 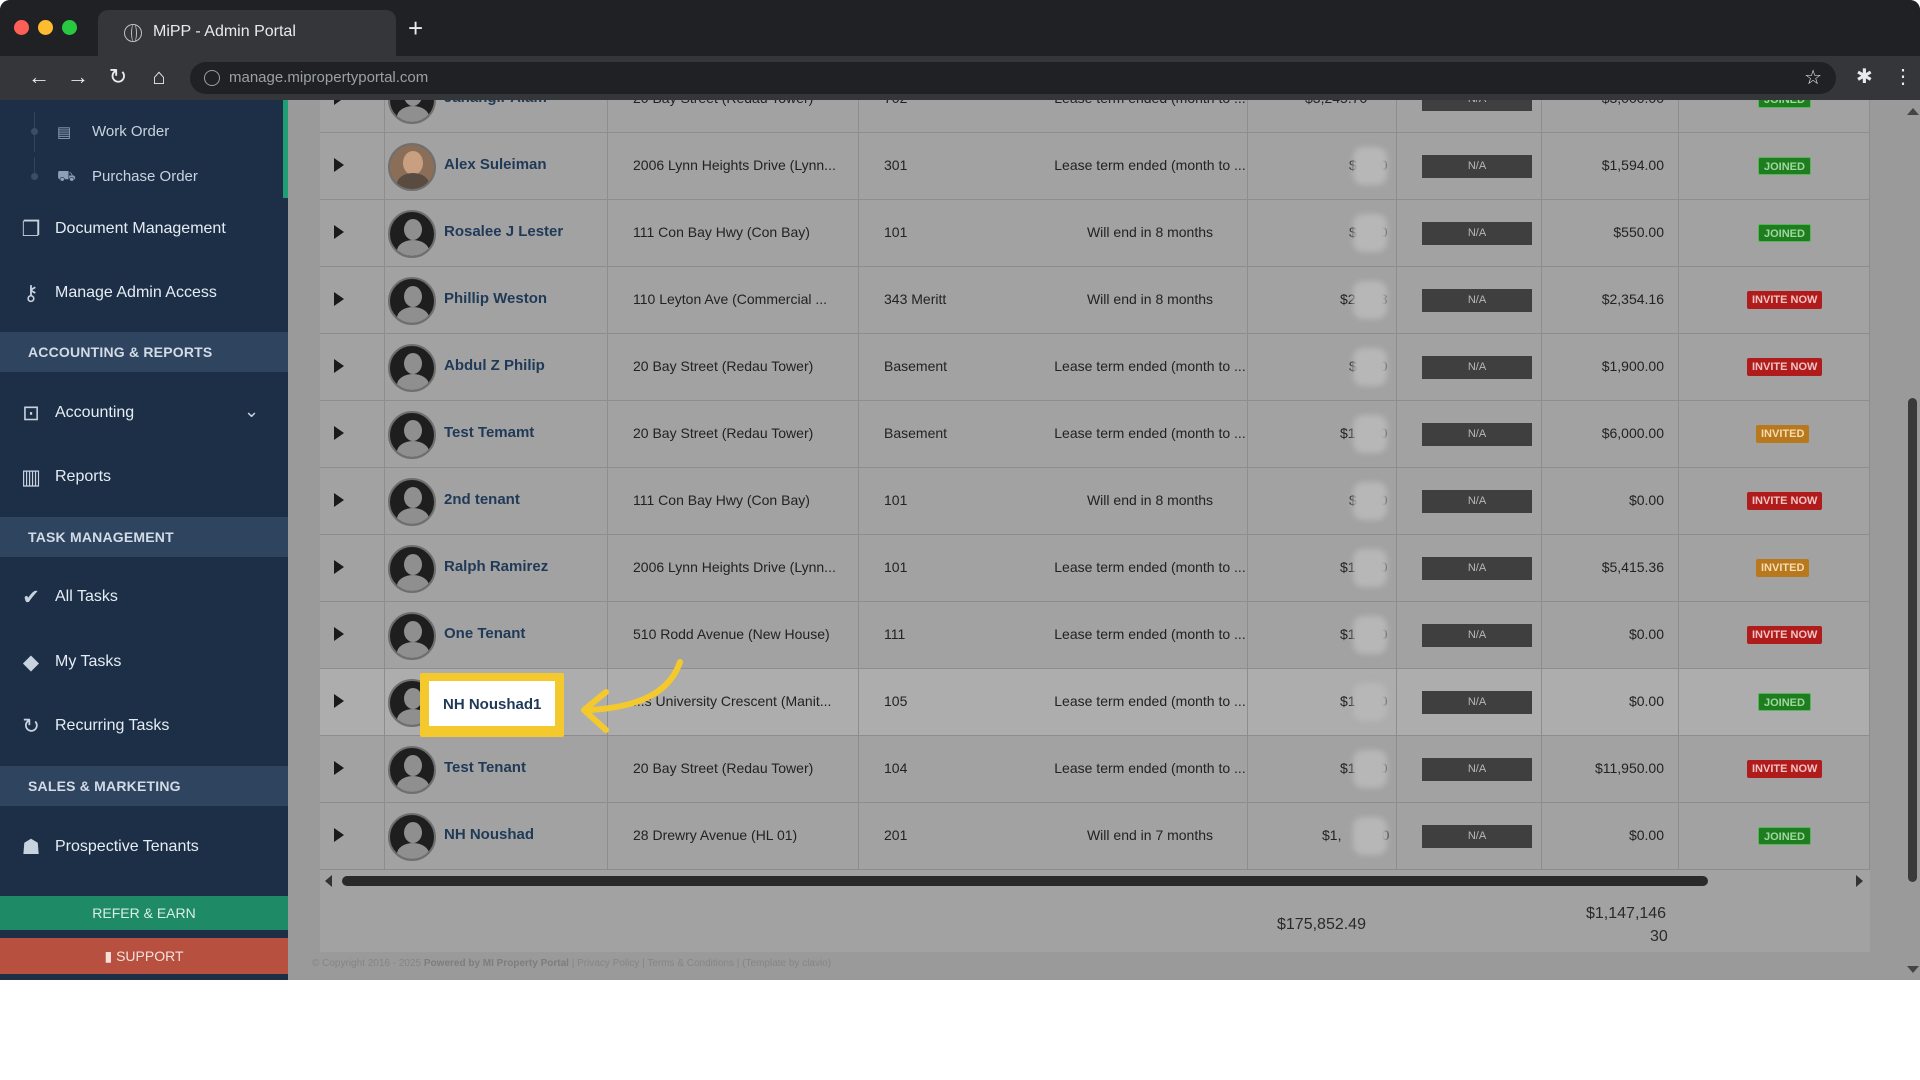 I want to click on tenant-name: Ralph Ramirez, so click(x=496, y=566).